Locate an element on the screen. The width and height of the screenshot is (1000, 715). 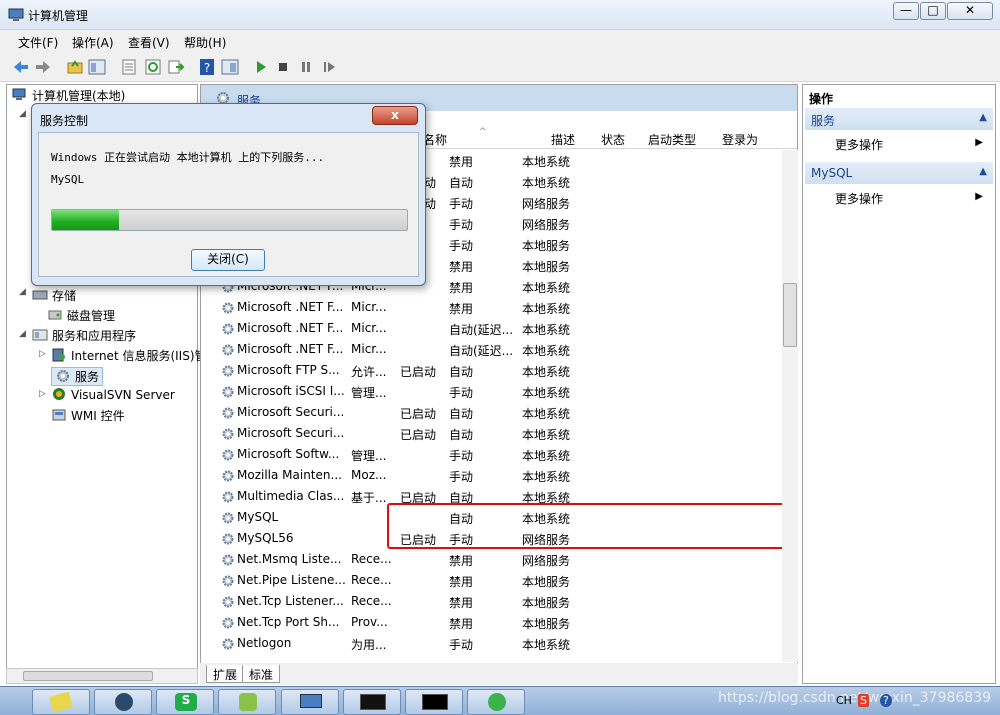
table-row: Microsoft Softw... 管理... 手动 本地系统 is located at coordinates (403, 454).